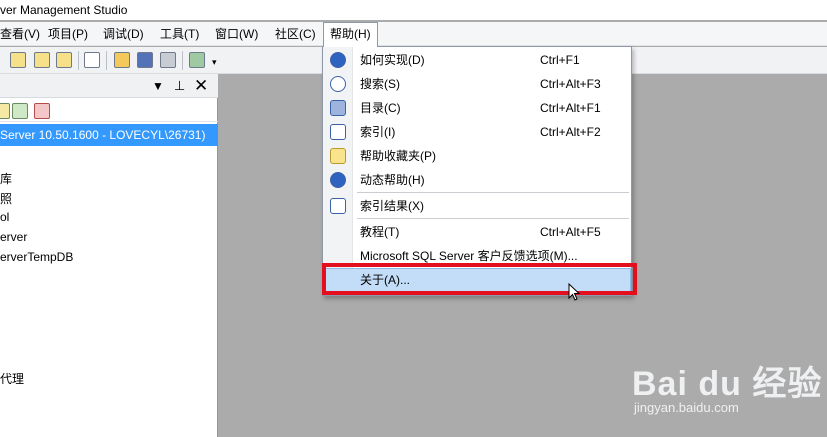 The image size is (827, 437). I want to click on menu-view: 查看(V), so click(20, 34).